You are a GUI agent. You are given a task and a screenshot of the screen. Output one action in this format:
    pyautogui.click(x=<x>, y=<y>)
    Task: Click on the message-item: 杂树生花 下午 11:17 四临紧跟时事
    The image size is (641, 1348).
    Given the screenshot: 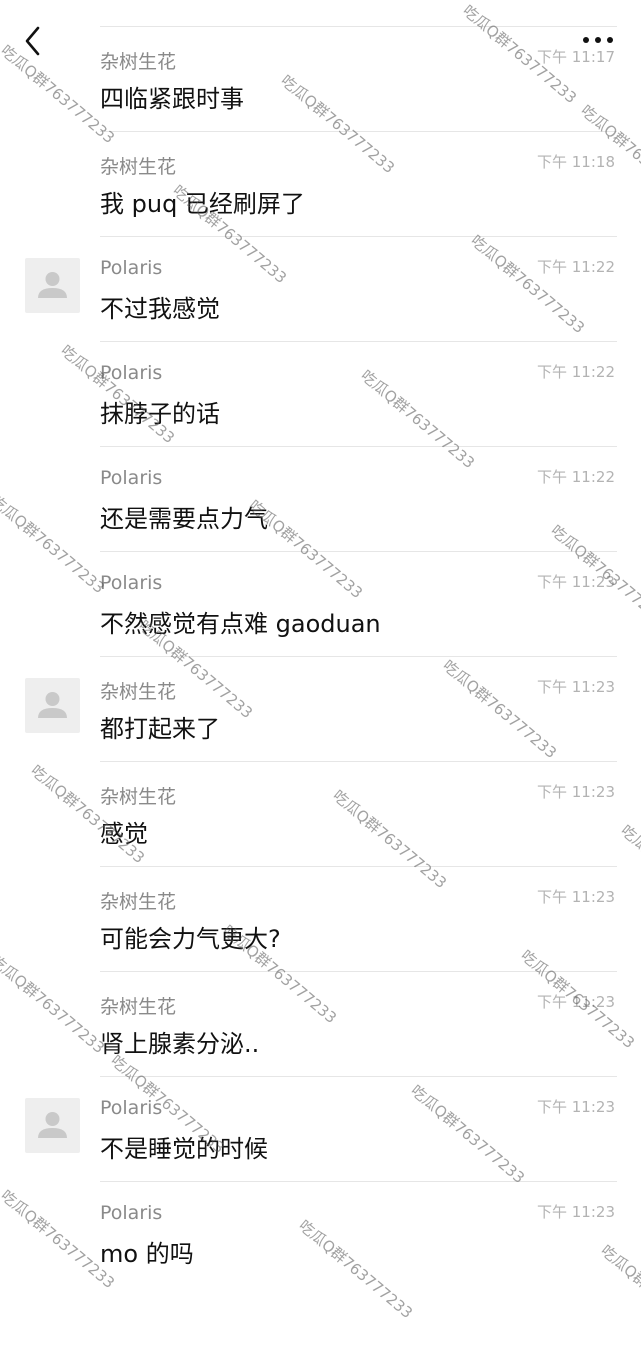 What is the action you would take?
    pyautogui.click(x=320, y=78)
    